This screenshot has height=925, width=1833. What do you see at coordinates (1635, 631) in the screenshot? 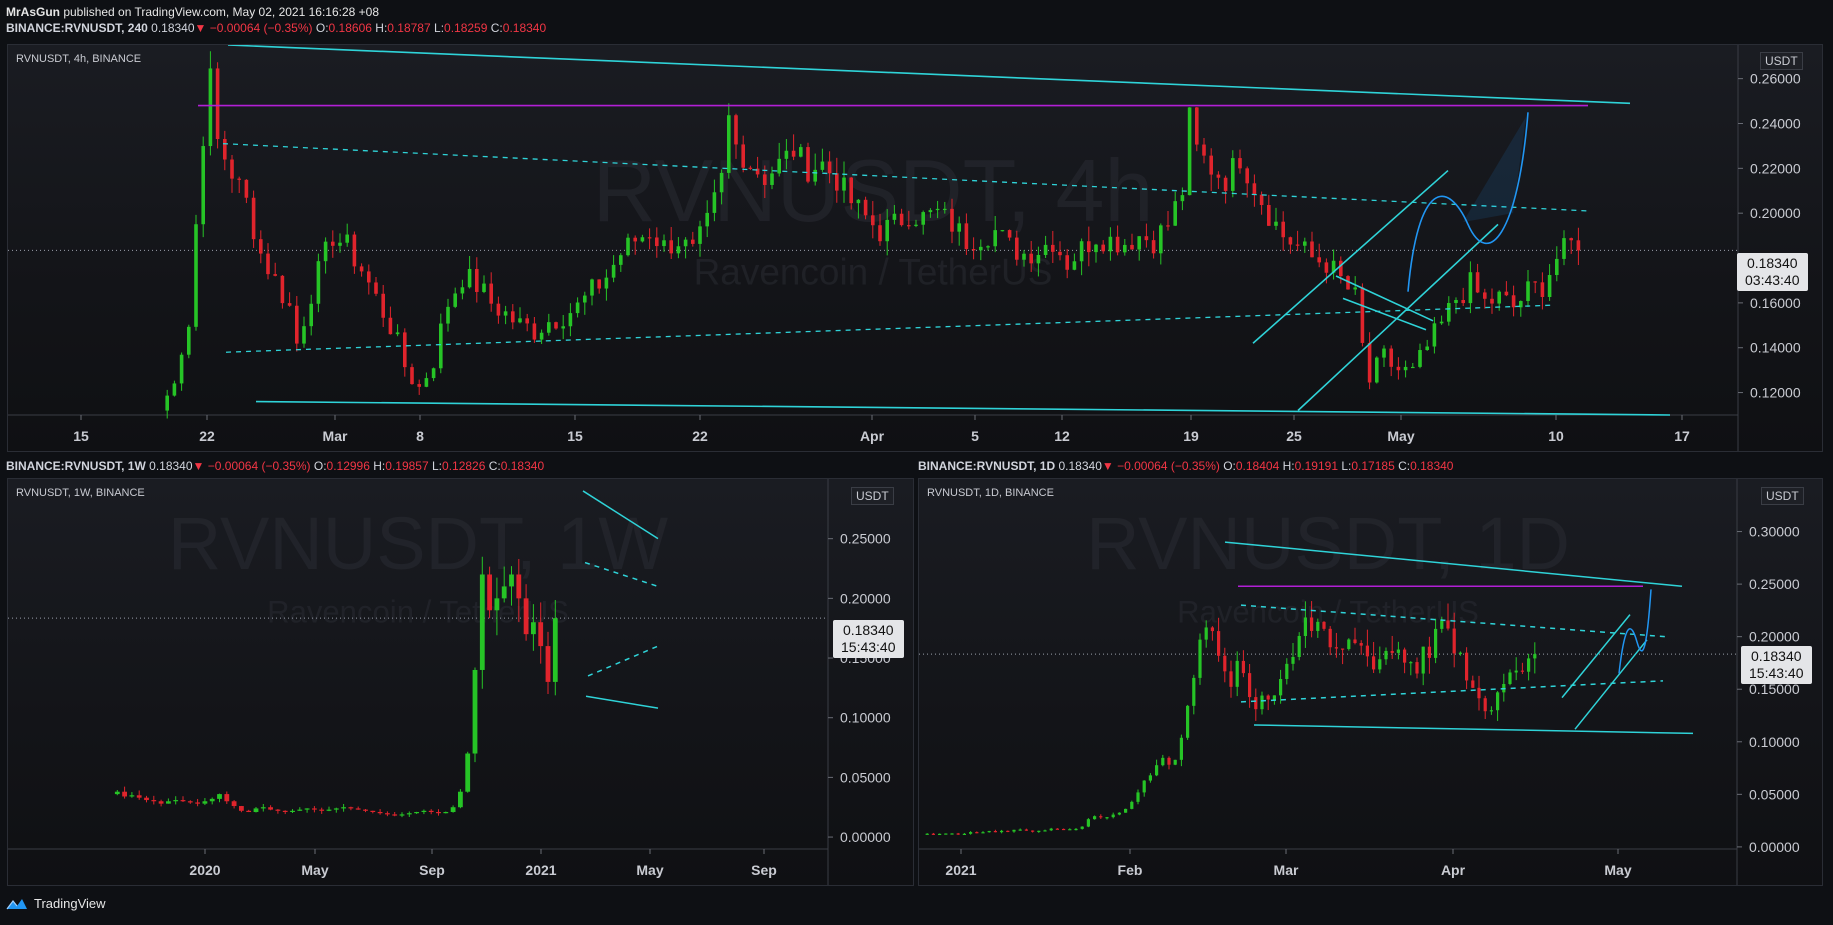
I see `projection-curve` at bounding box center [1635, 631].